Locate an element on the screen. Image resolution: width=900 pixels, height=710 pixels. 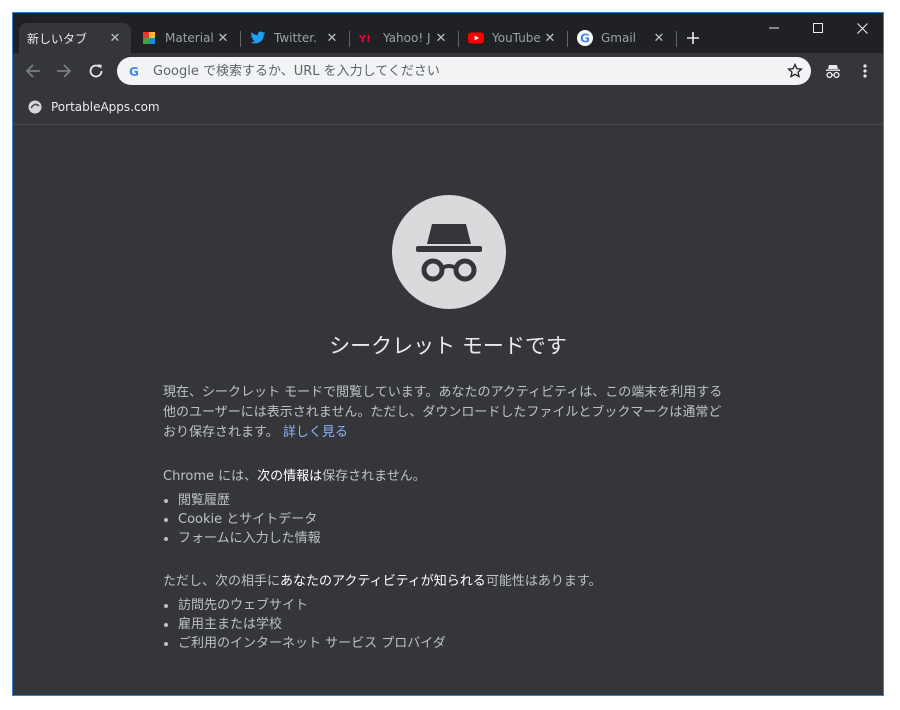
not-saved-list: 閲覧履歴 Cookie とサイトデータ フォームに入力した情報 is located at coordinates (448, 519).